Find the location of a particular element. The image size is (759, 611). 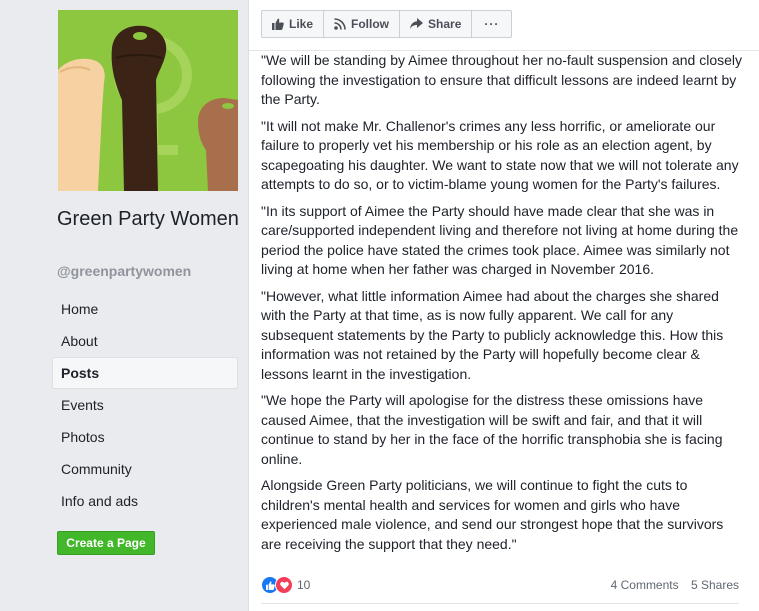

reactions-summary: 10 is located at coordinates (285, 585).